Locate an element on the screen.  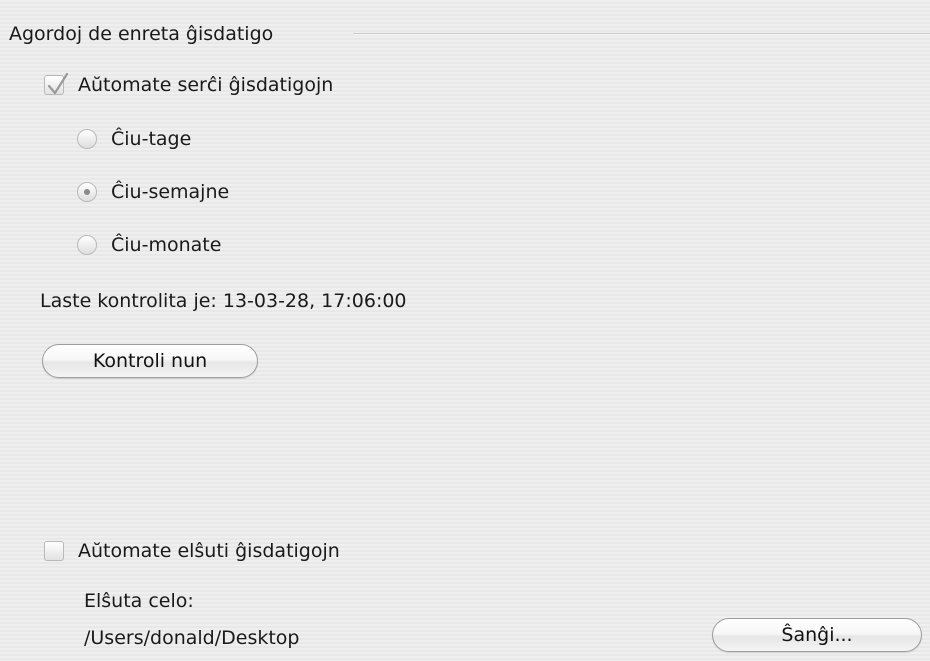
radio-weekly: Ĉiu-semajne is located at coordinates (153, 192).